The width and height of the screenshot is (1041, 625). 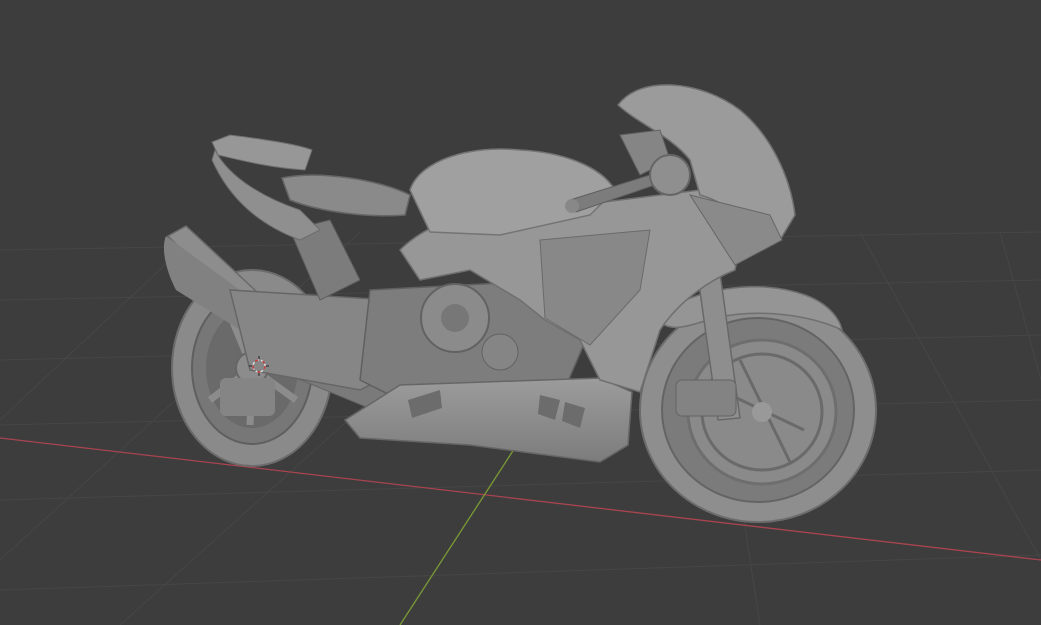 What do you see at coordinates (460, 532) in the screenshot?
I see `y-axis-line` at bounding box center [460, 532].